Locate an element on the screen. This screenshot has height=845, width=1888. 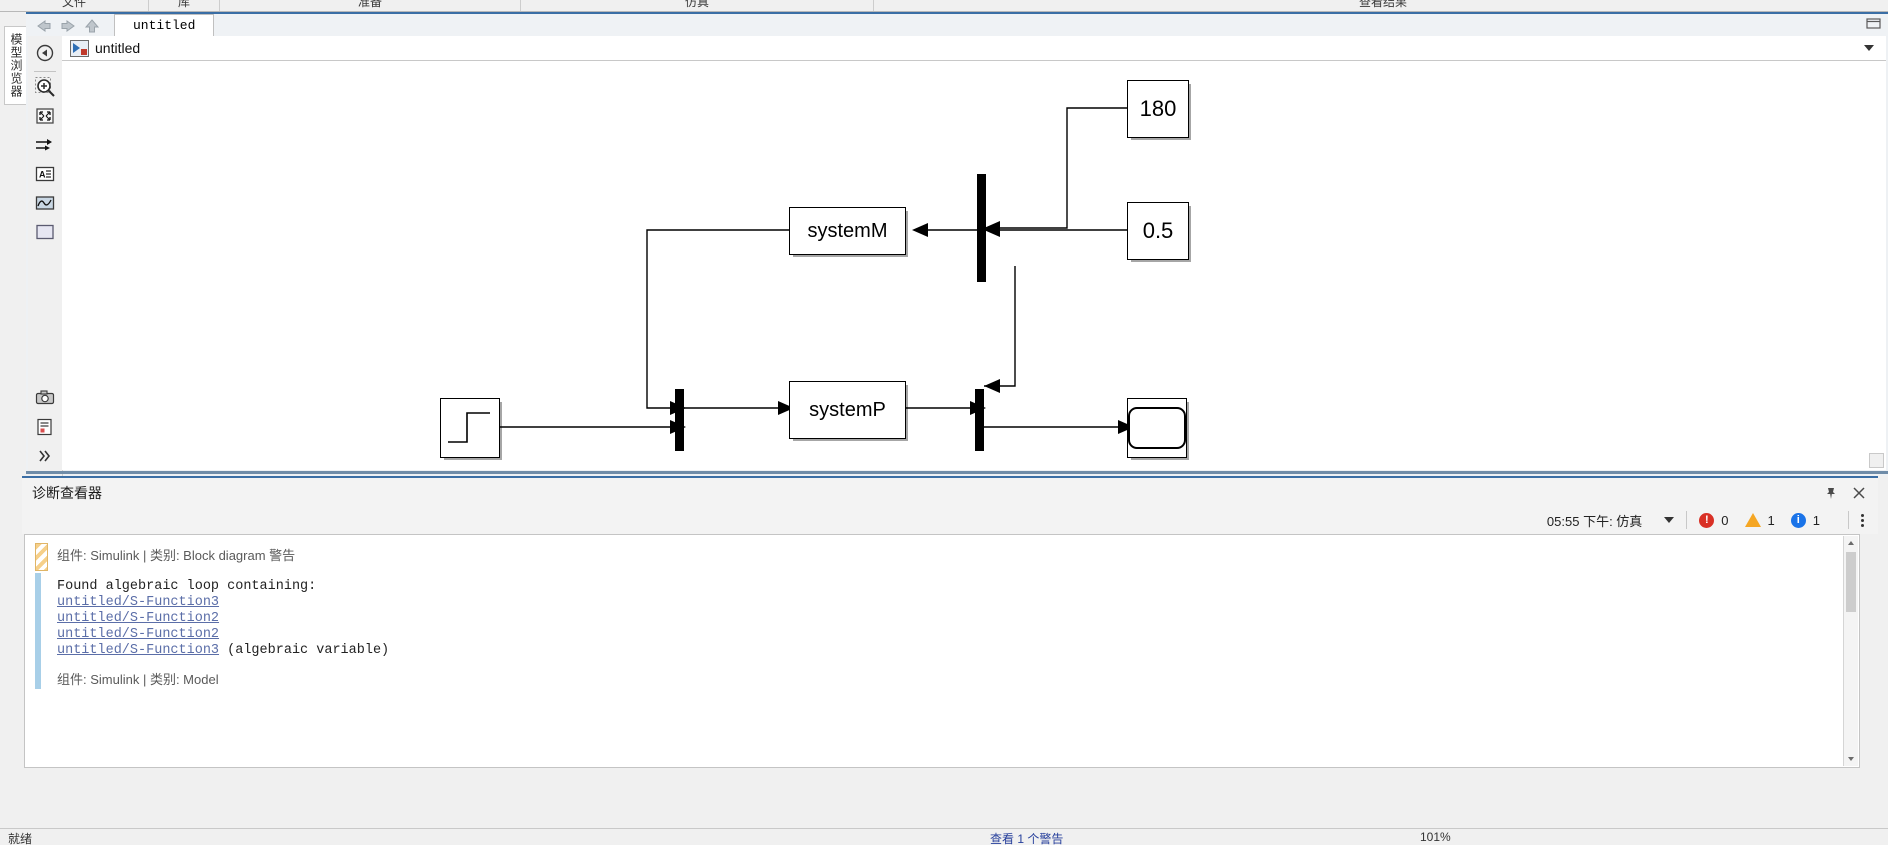
scope-screen-icon is located at coordinates (1157, 428).